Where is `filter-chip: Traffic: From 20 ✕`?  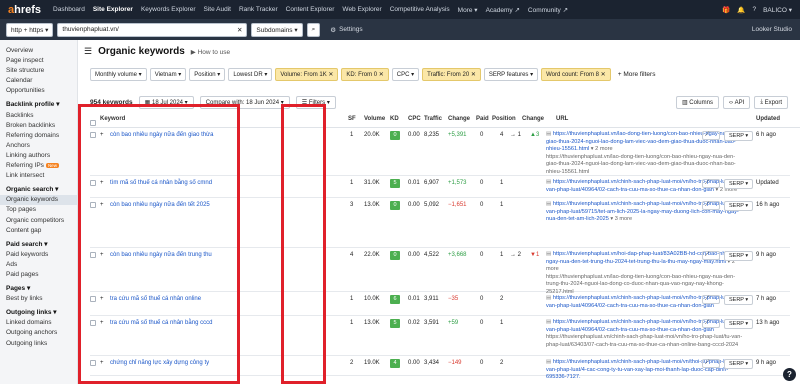
filter-chip: Traffic: From 20 ✕ is located at coordinates (451, 74).